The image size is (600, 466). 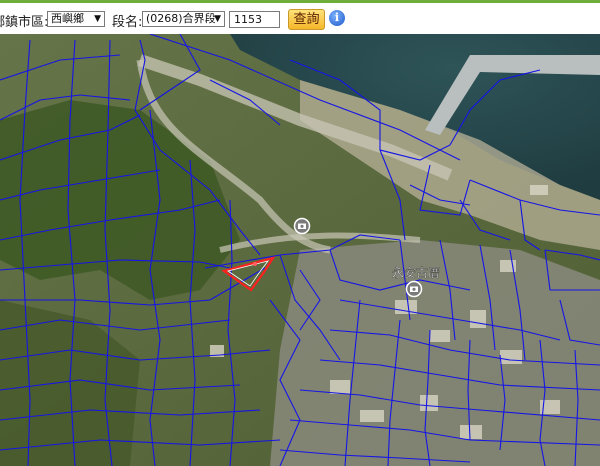 I want to click on query-toolbar: 鄉鎮市區: 西嶼鄉 ▼ 段名: (0268)合界段 ▼ 1153 查詢 i, so click(x=300, y=17).